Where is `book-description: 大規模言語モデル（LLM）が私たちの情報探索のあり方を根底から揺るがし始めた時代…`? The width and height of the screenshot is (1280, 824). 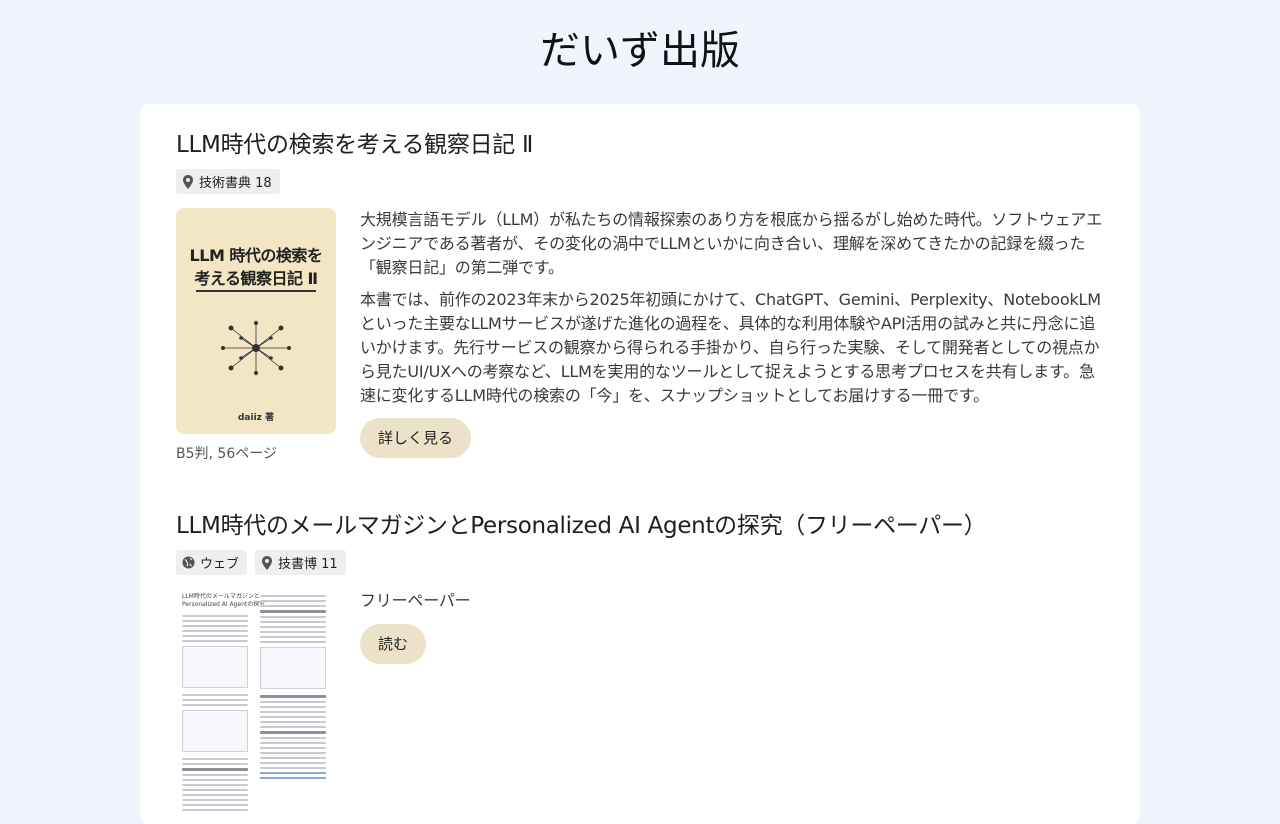 book-description: 大規模言語モデル（LLM）が私たちの情報探索のあり方を根底から揺るがし始めた時代… is located at coordinates (732, 308).